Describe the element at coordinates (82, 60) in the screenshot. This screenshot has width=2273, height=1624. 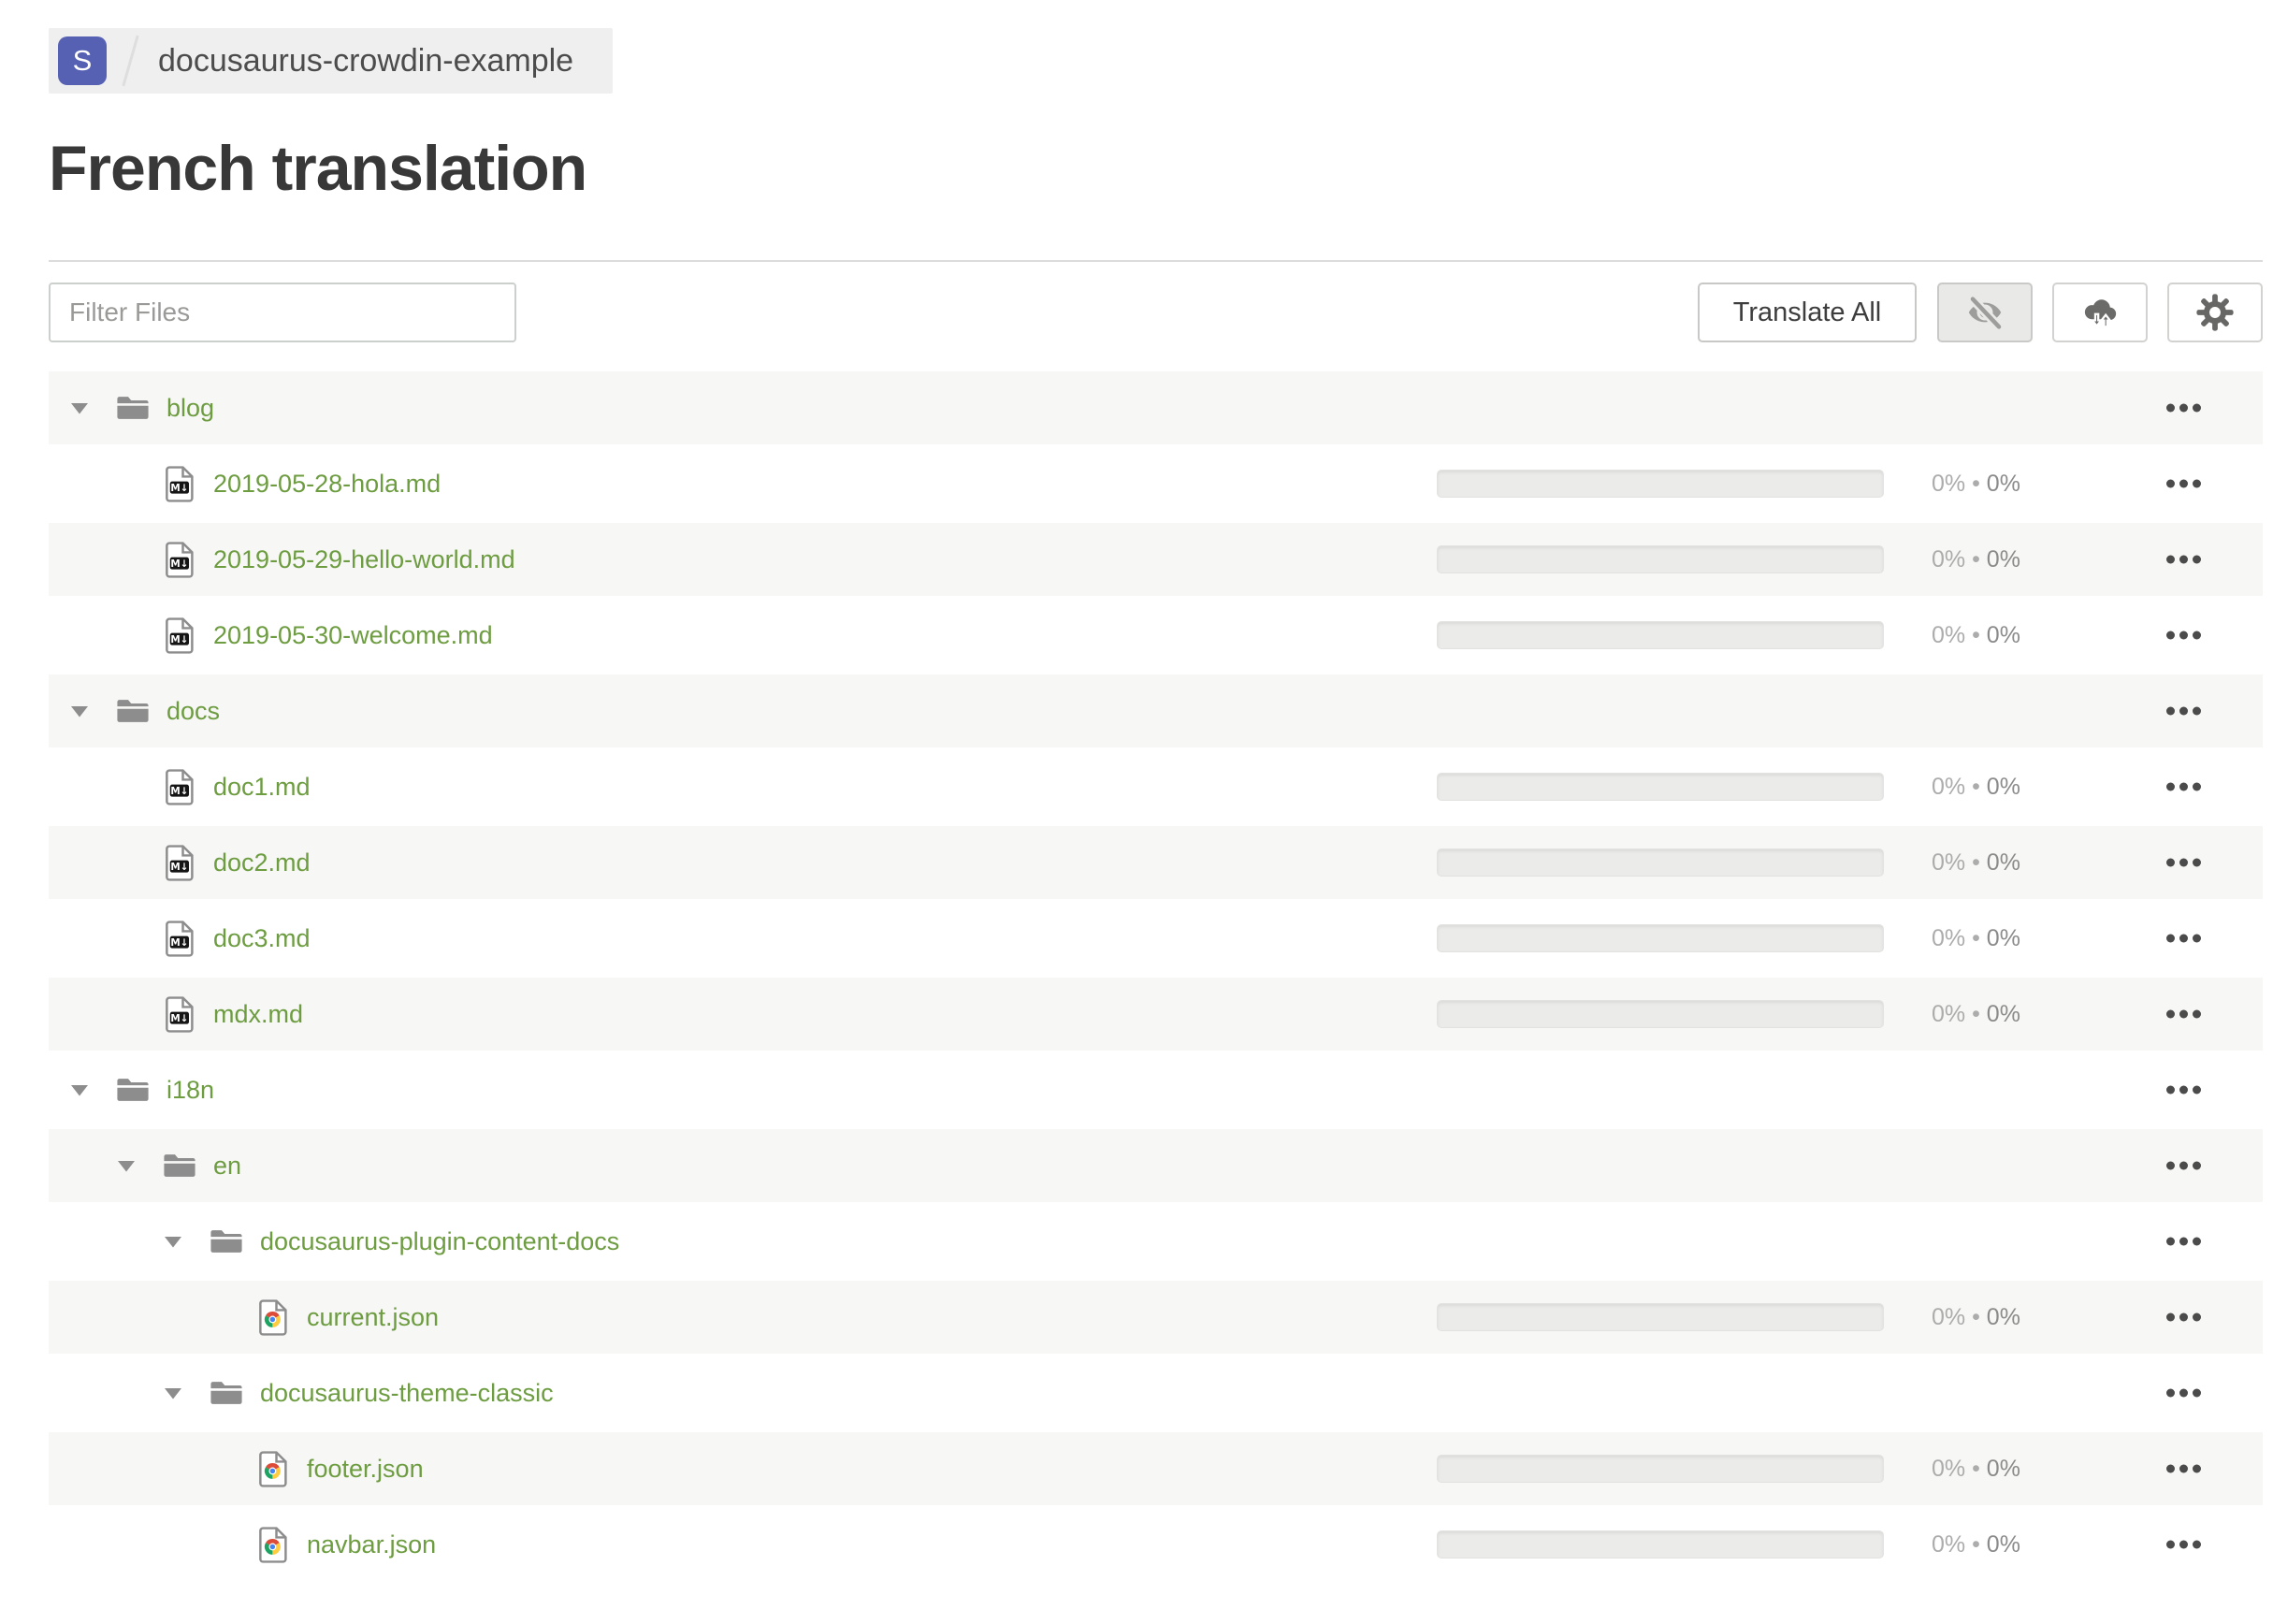
I see `project-badge: S` at that location.